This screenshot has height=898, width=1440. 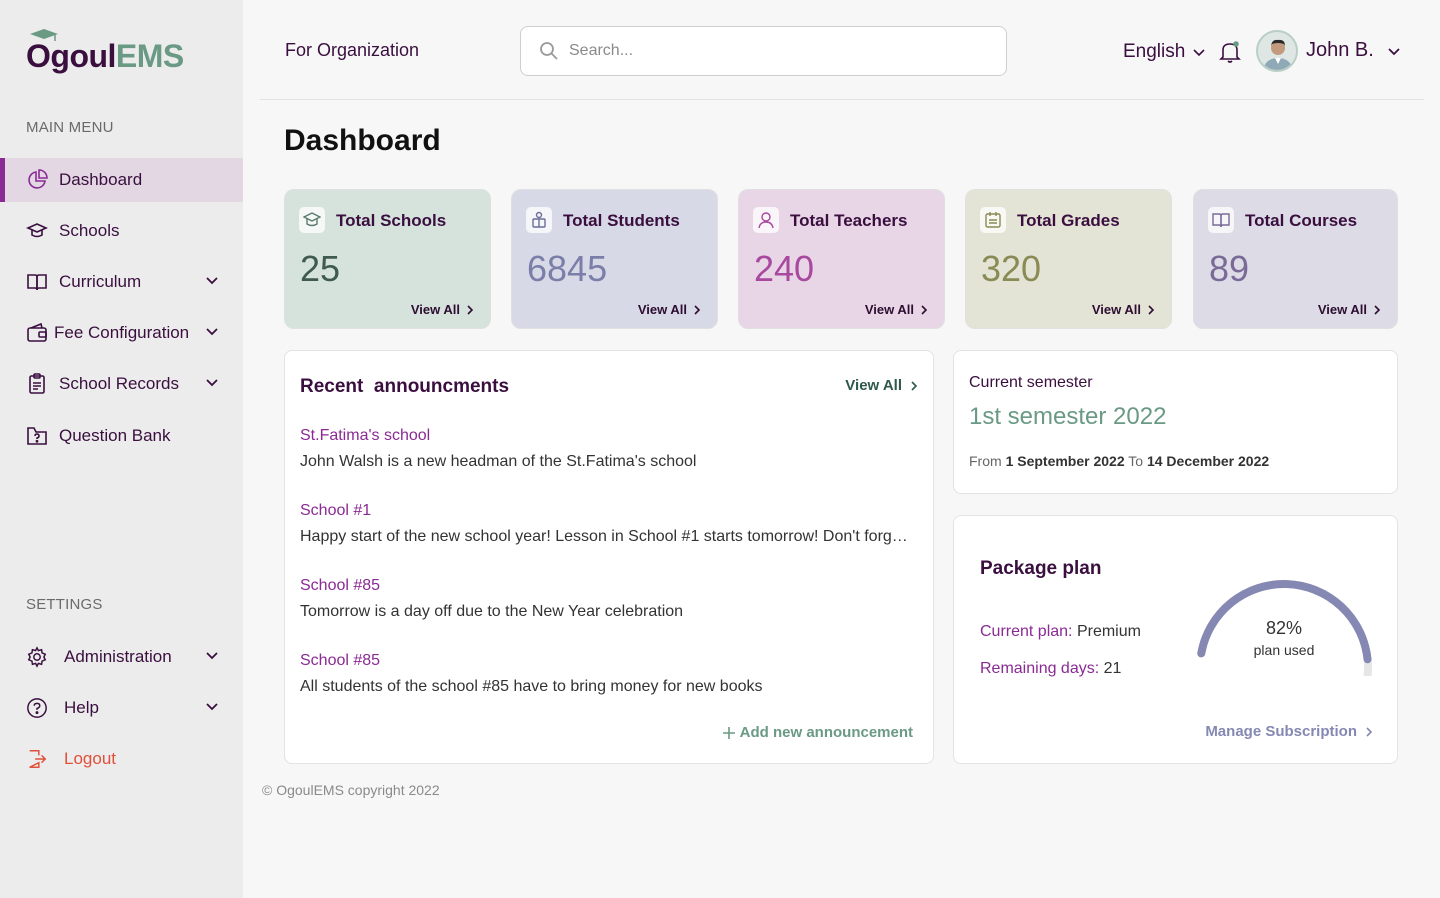 I want to click on from-label: From, so click(x=985, y=461).